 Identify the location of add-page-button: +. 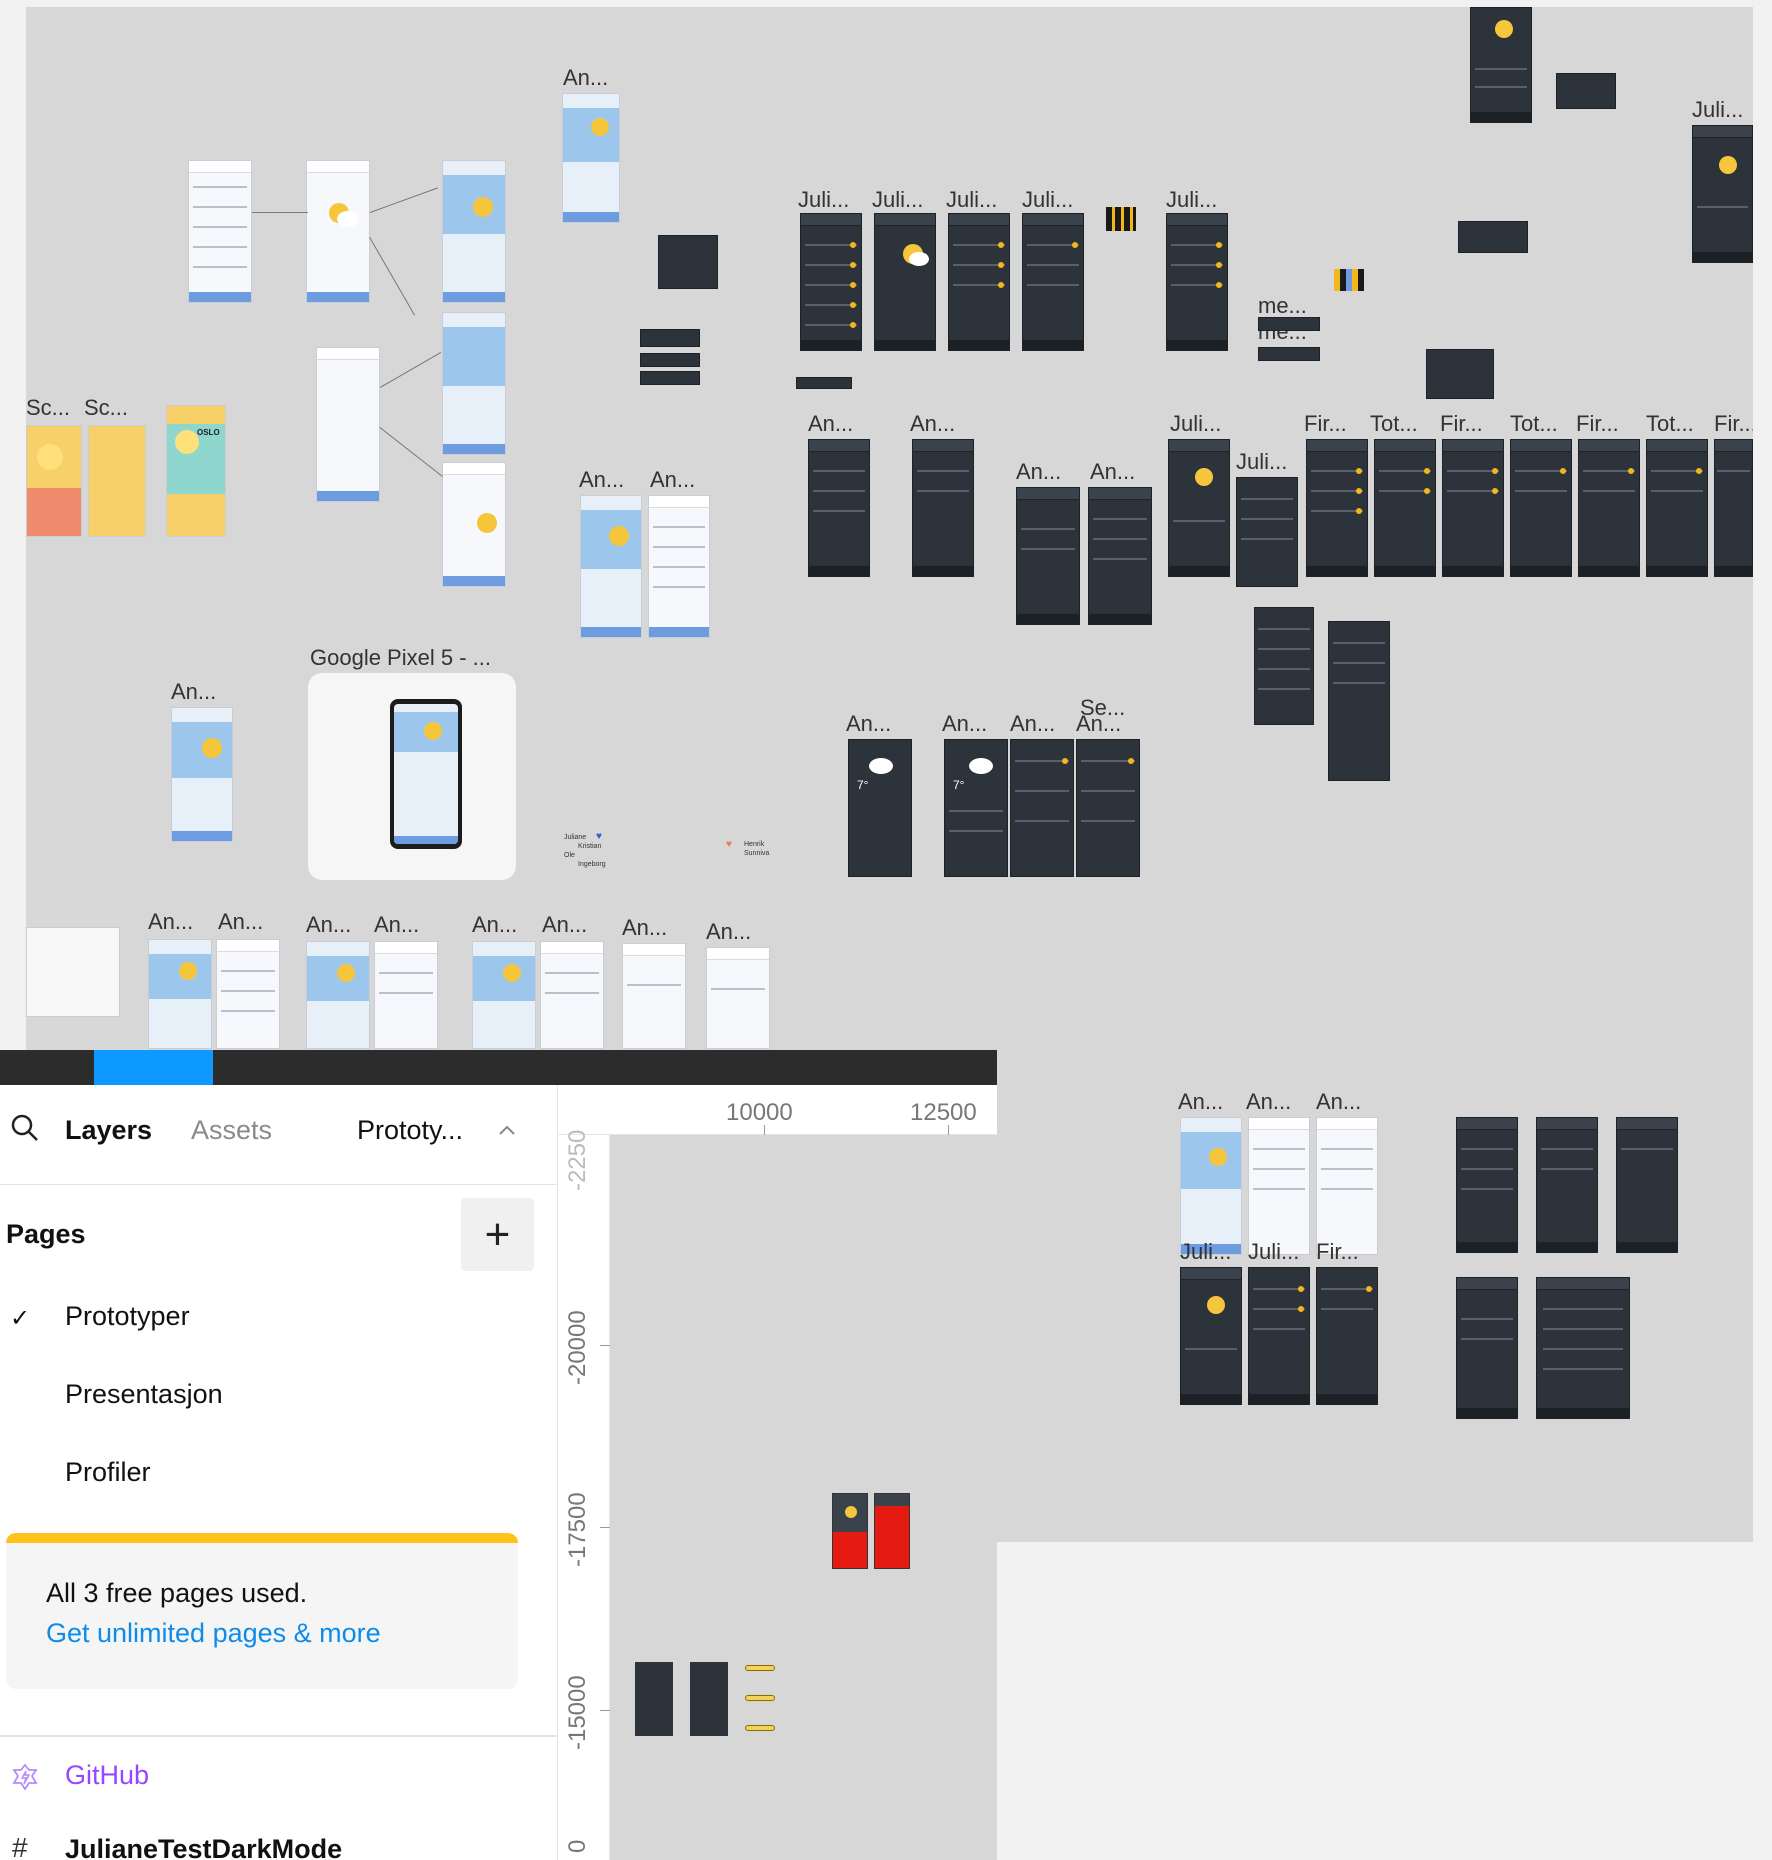
(497, 1234).